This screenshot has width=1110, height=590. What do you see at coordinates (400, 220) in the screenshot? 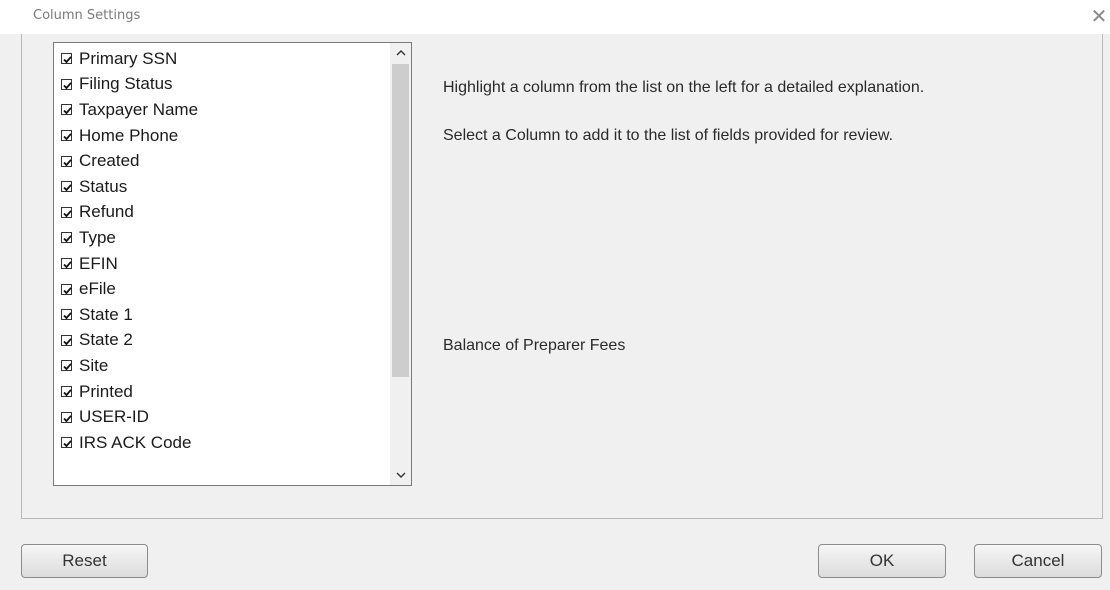
I see `scrollbar-thumb` at bounding box center [400, 220].